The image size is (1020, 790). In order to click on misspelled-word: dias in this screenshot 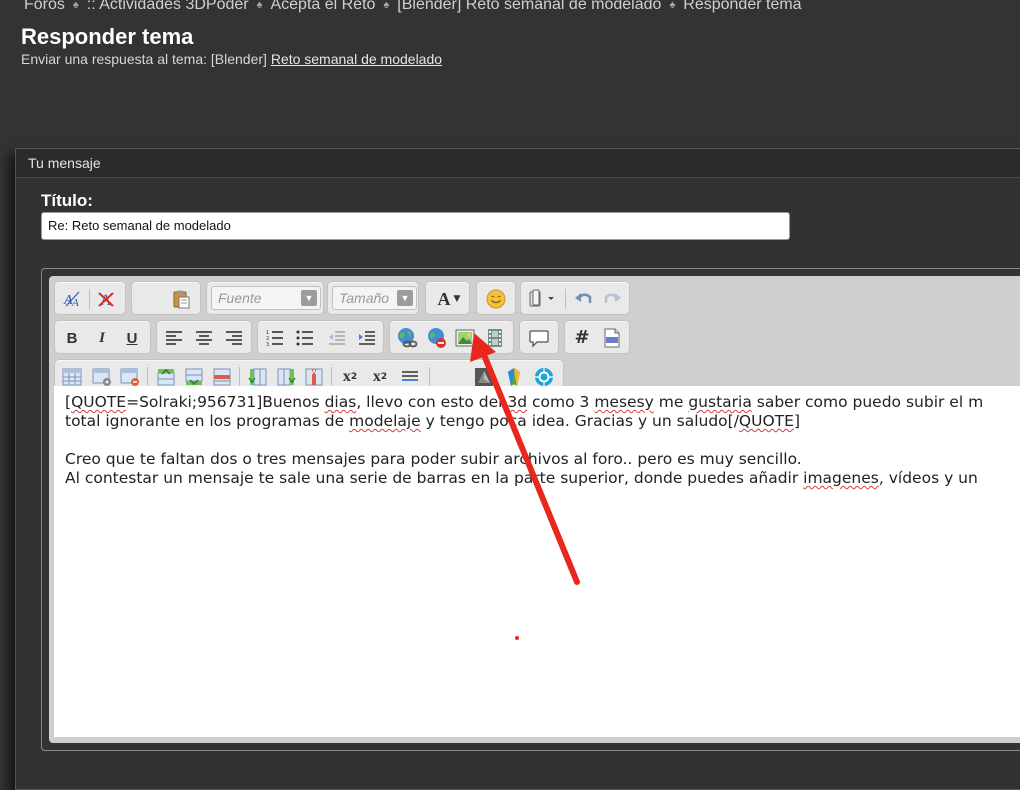, I will do `click(340, 402)`.